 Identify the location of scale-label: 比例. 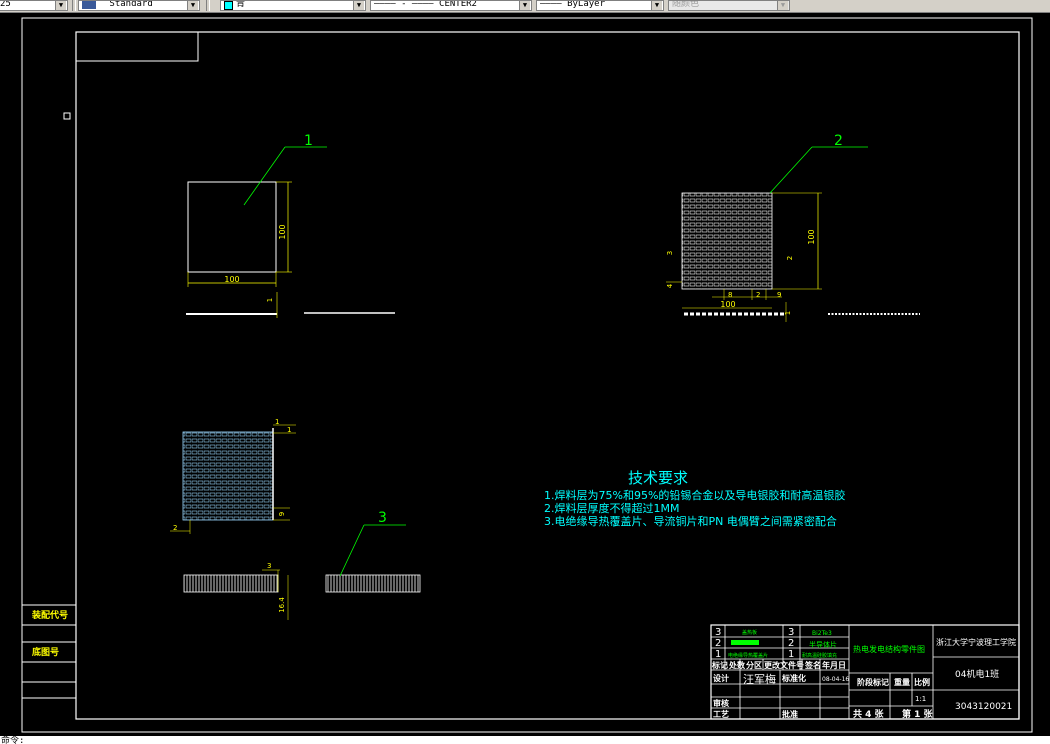
(922, 682).